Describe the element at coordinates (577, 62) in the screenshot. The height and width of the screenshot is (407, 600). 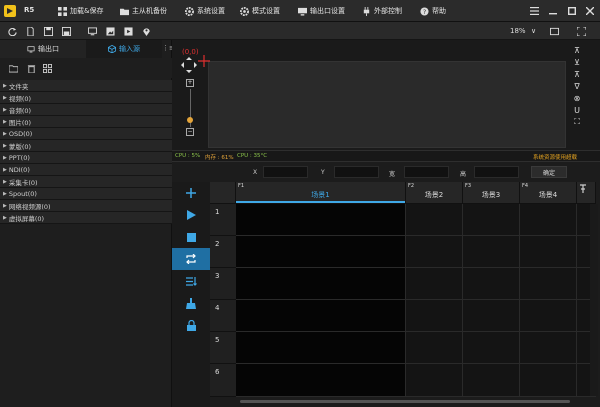
I see `align-middle-icon: ⊻` at that location.